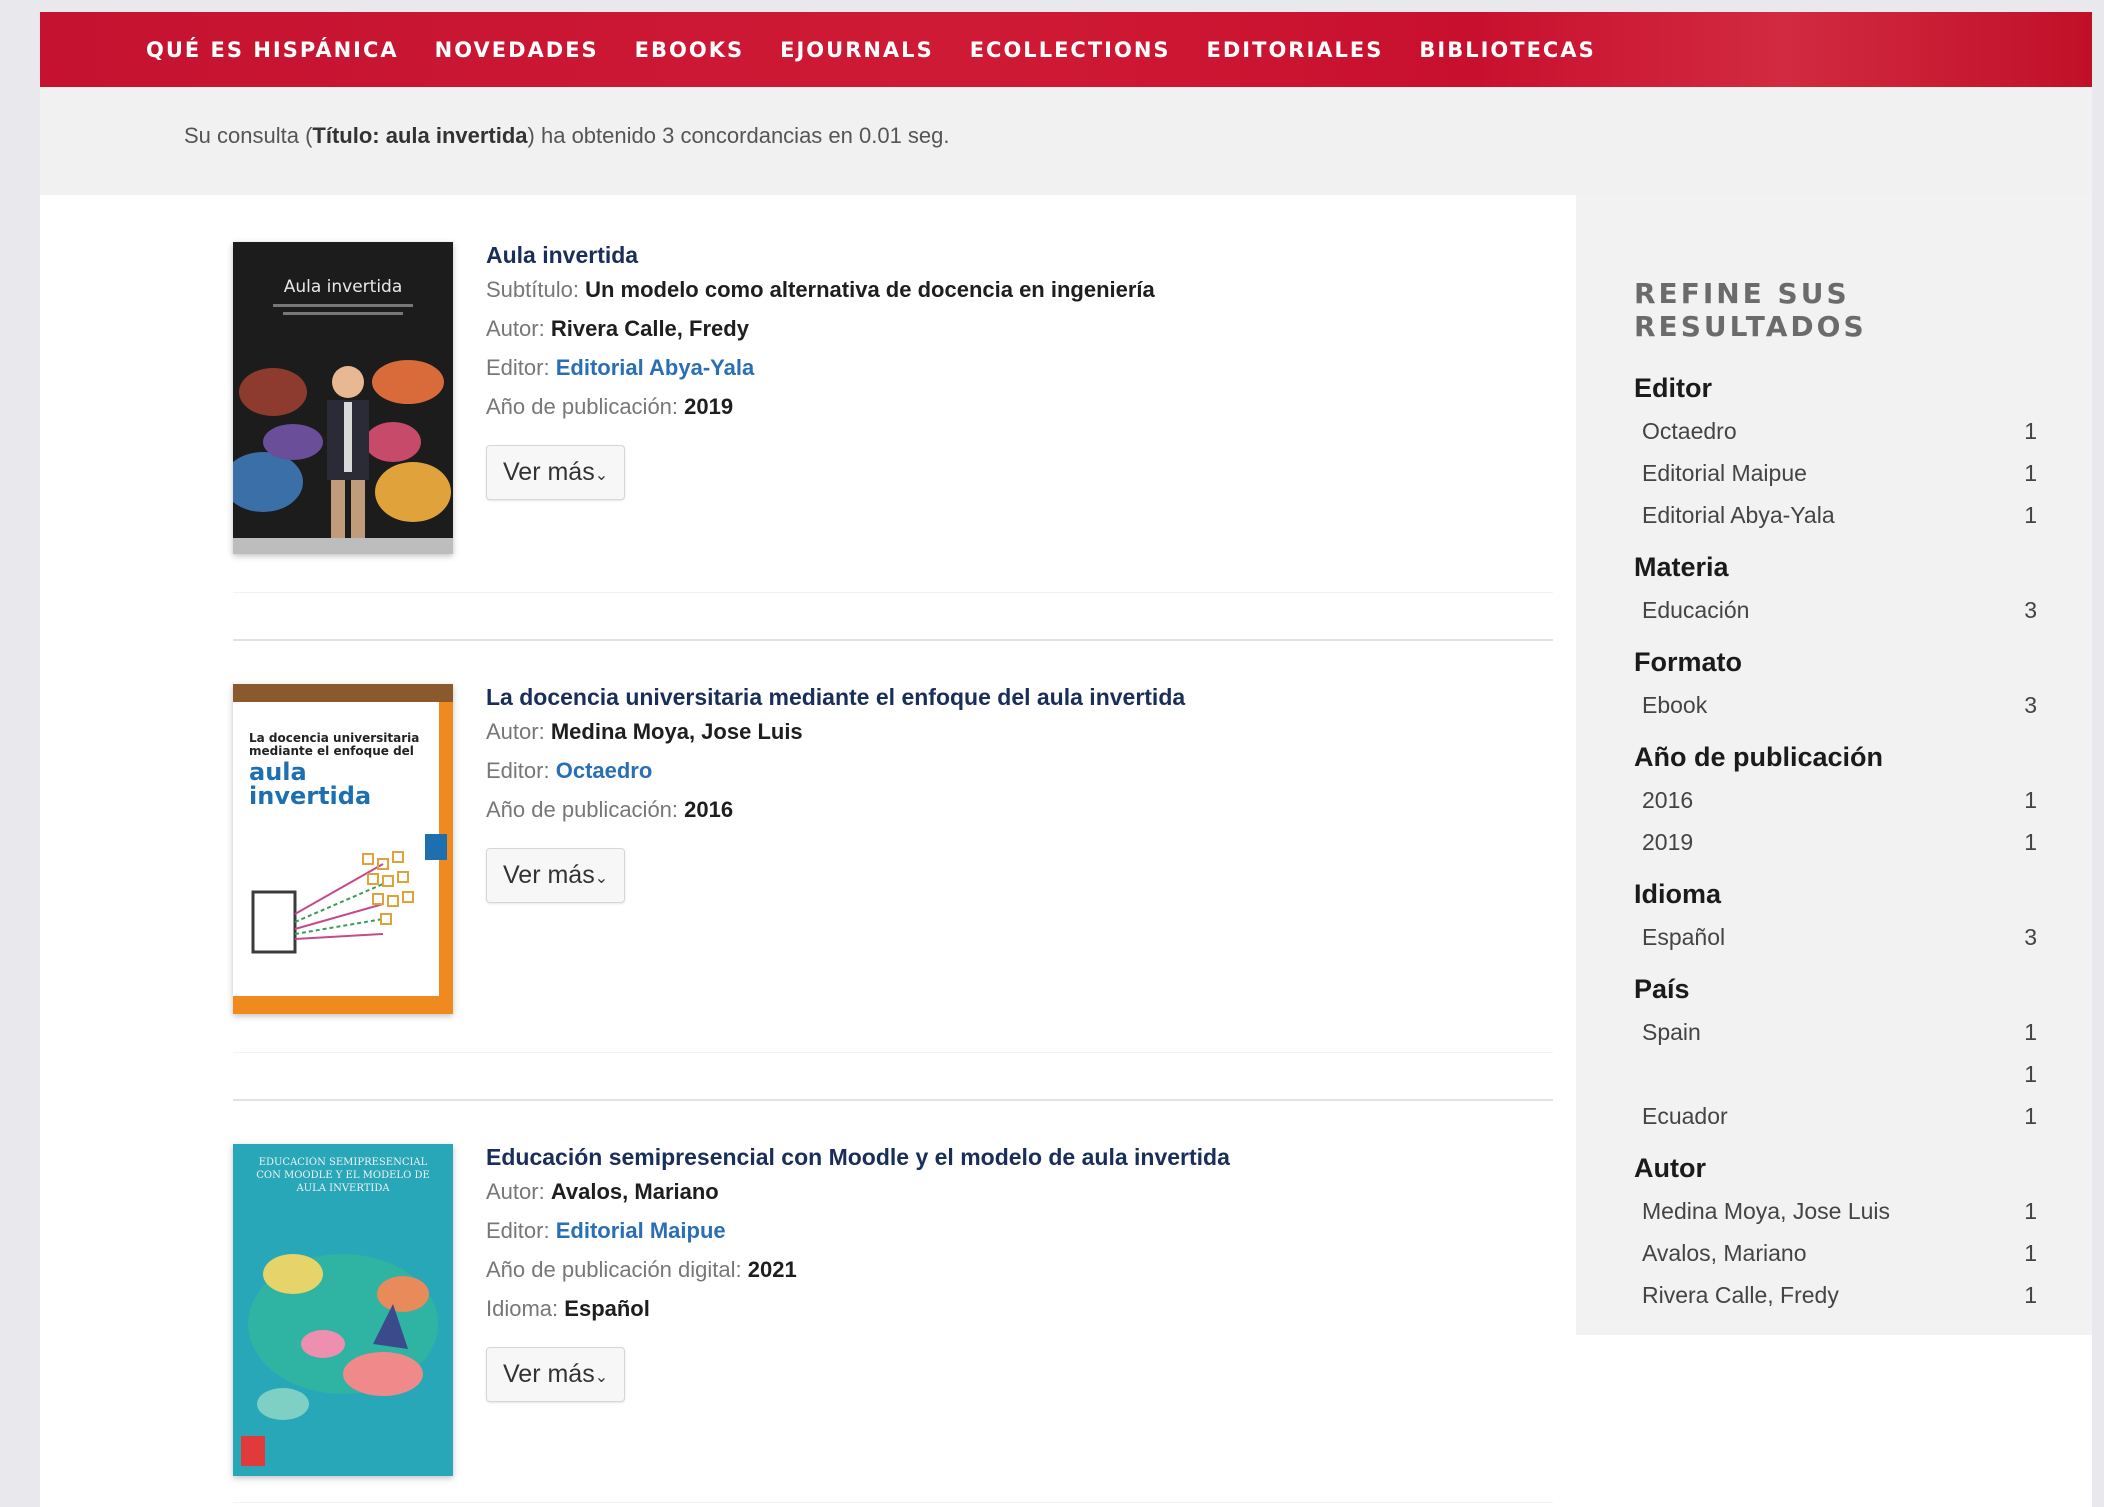  Describe the element at coordinates (1738, 515) in the screenshot. I see `facet-option-label: Editorial Abya-Yala` at that location.